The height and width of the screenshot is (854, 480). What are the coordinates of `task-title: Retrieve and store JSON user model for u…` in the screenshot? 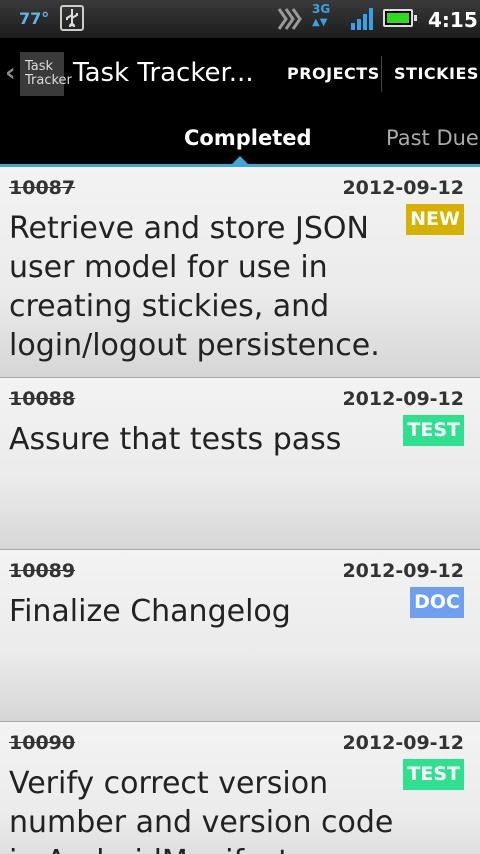 It's located at (194, 287).